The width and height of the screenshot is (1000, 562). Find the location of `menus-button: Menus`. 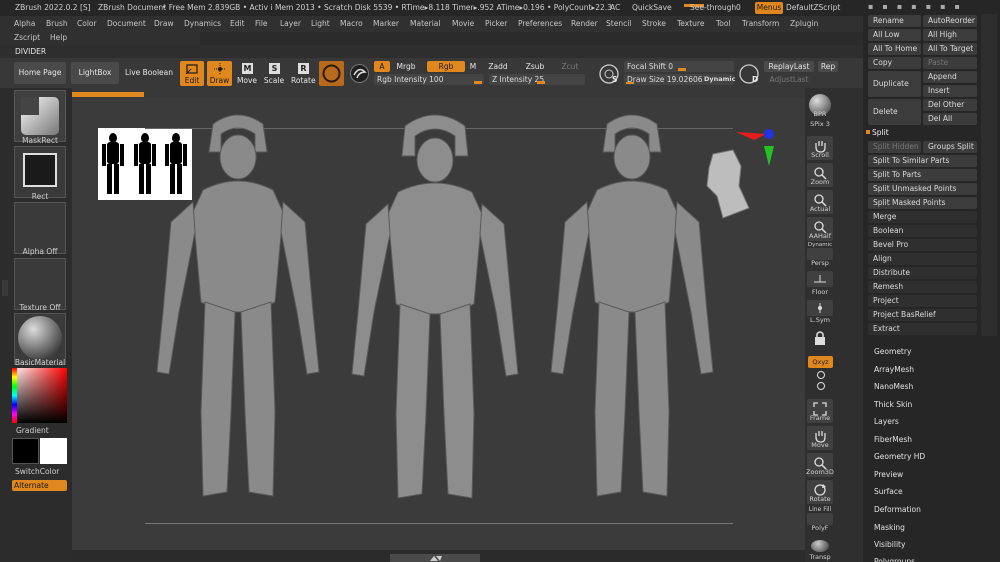

menus-button: Menus is located at coordinates (769, 8).